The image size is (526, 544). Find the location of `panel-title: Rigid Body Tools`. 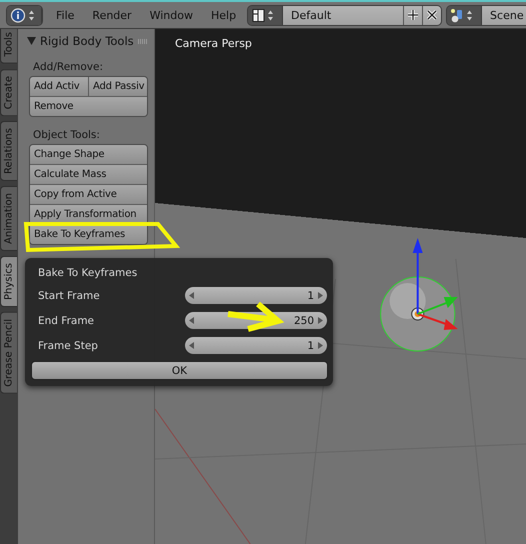

panel-title: Rigid Body Tools is located at coordinates (87, 41).